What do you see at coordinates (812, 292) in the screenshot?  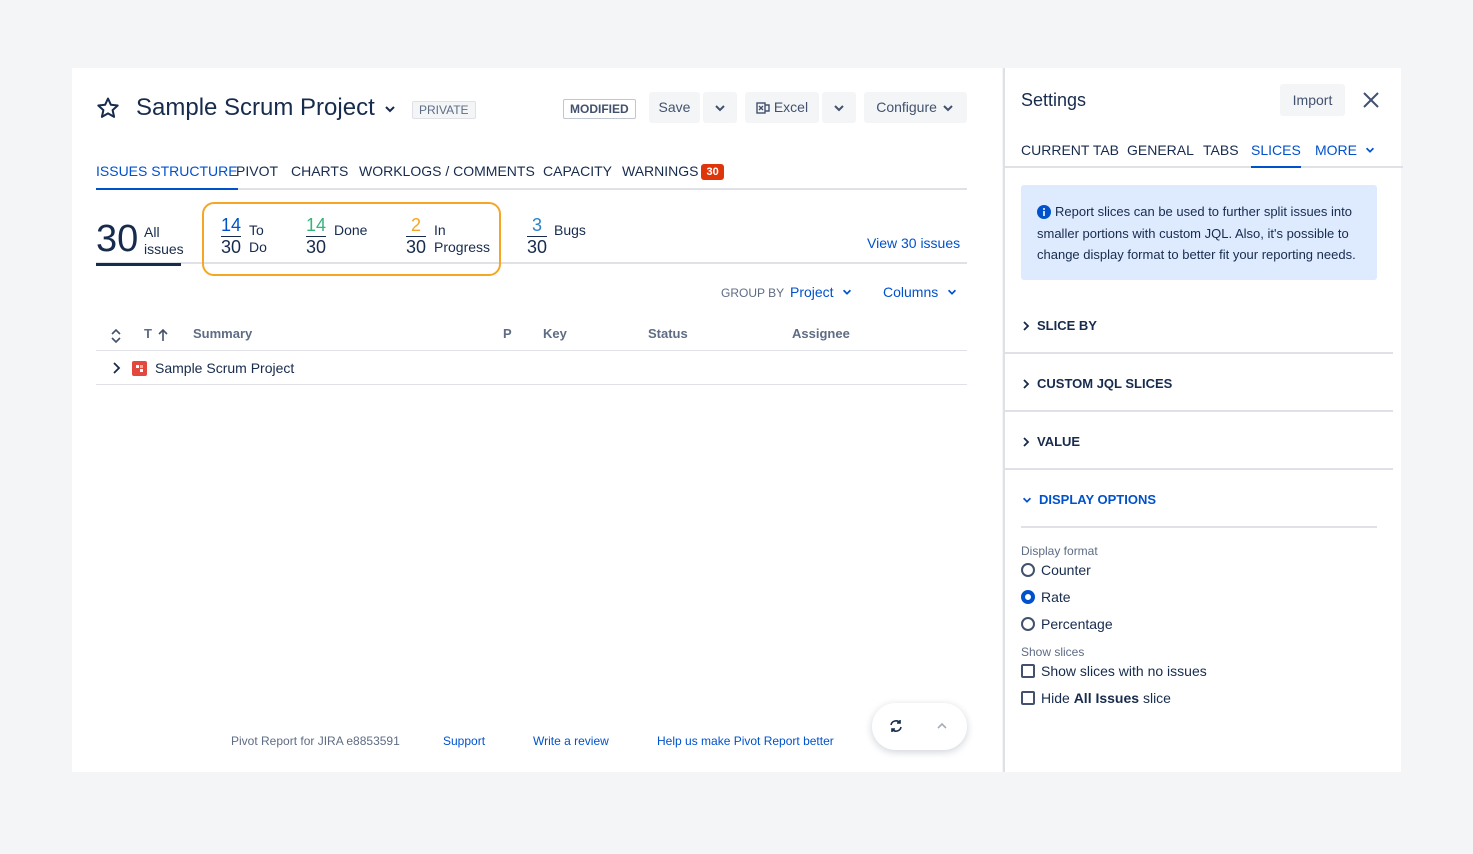 I see `group-by-value: Project` at bounding box center [812, 292].